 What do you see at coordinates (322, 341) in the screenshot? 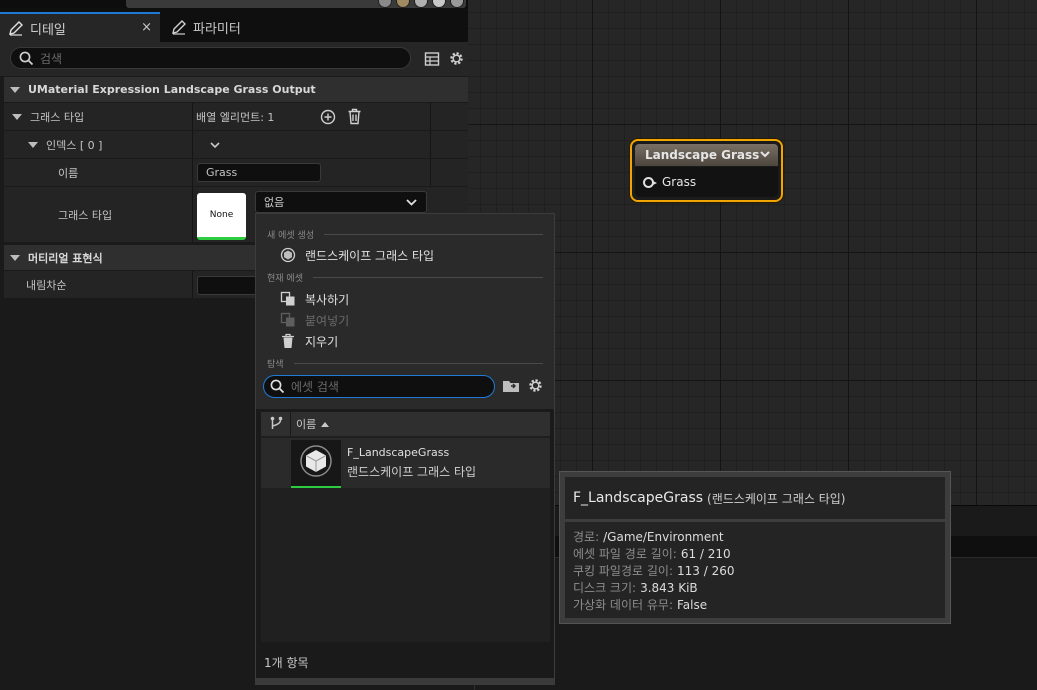
I see `clear-label: 지우기` at bounding box center [322, 341].